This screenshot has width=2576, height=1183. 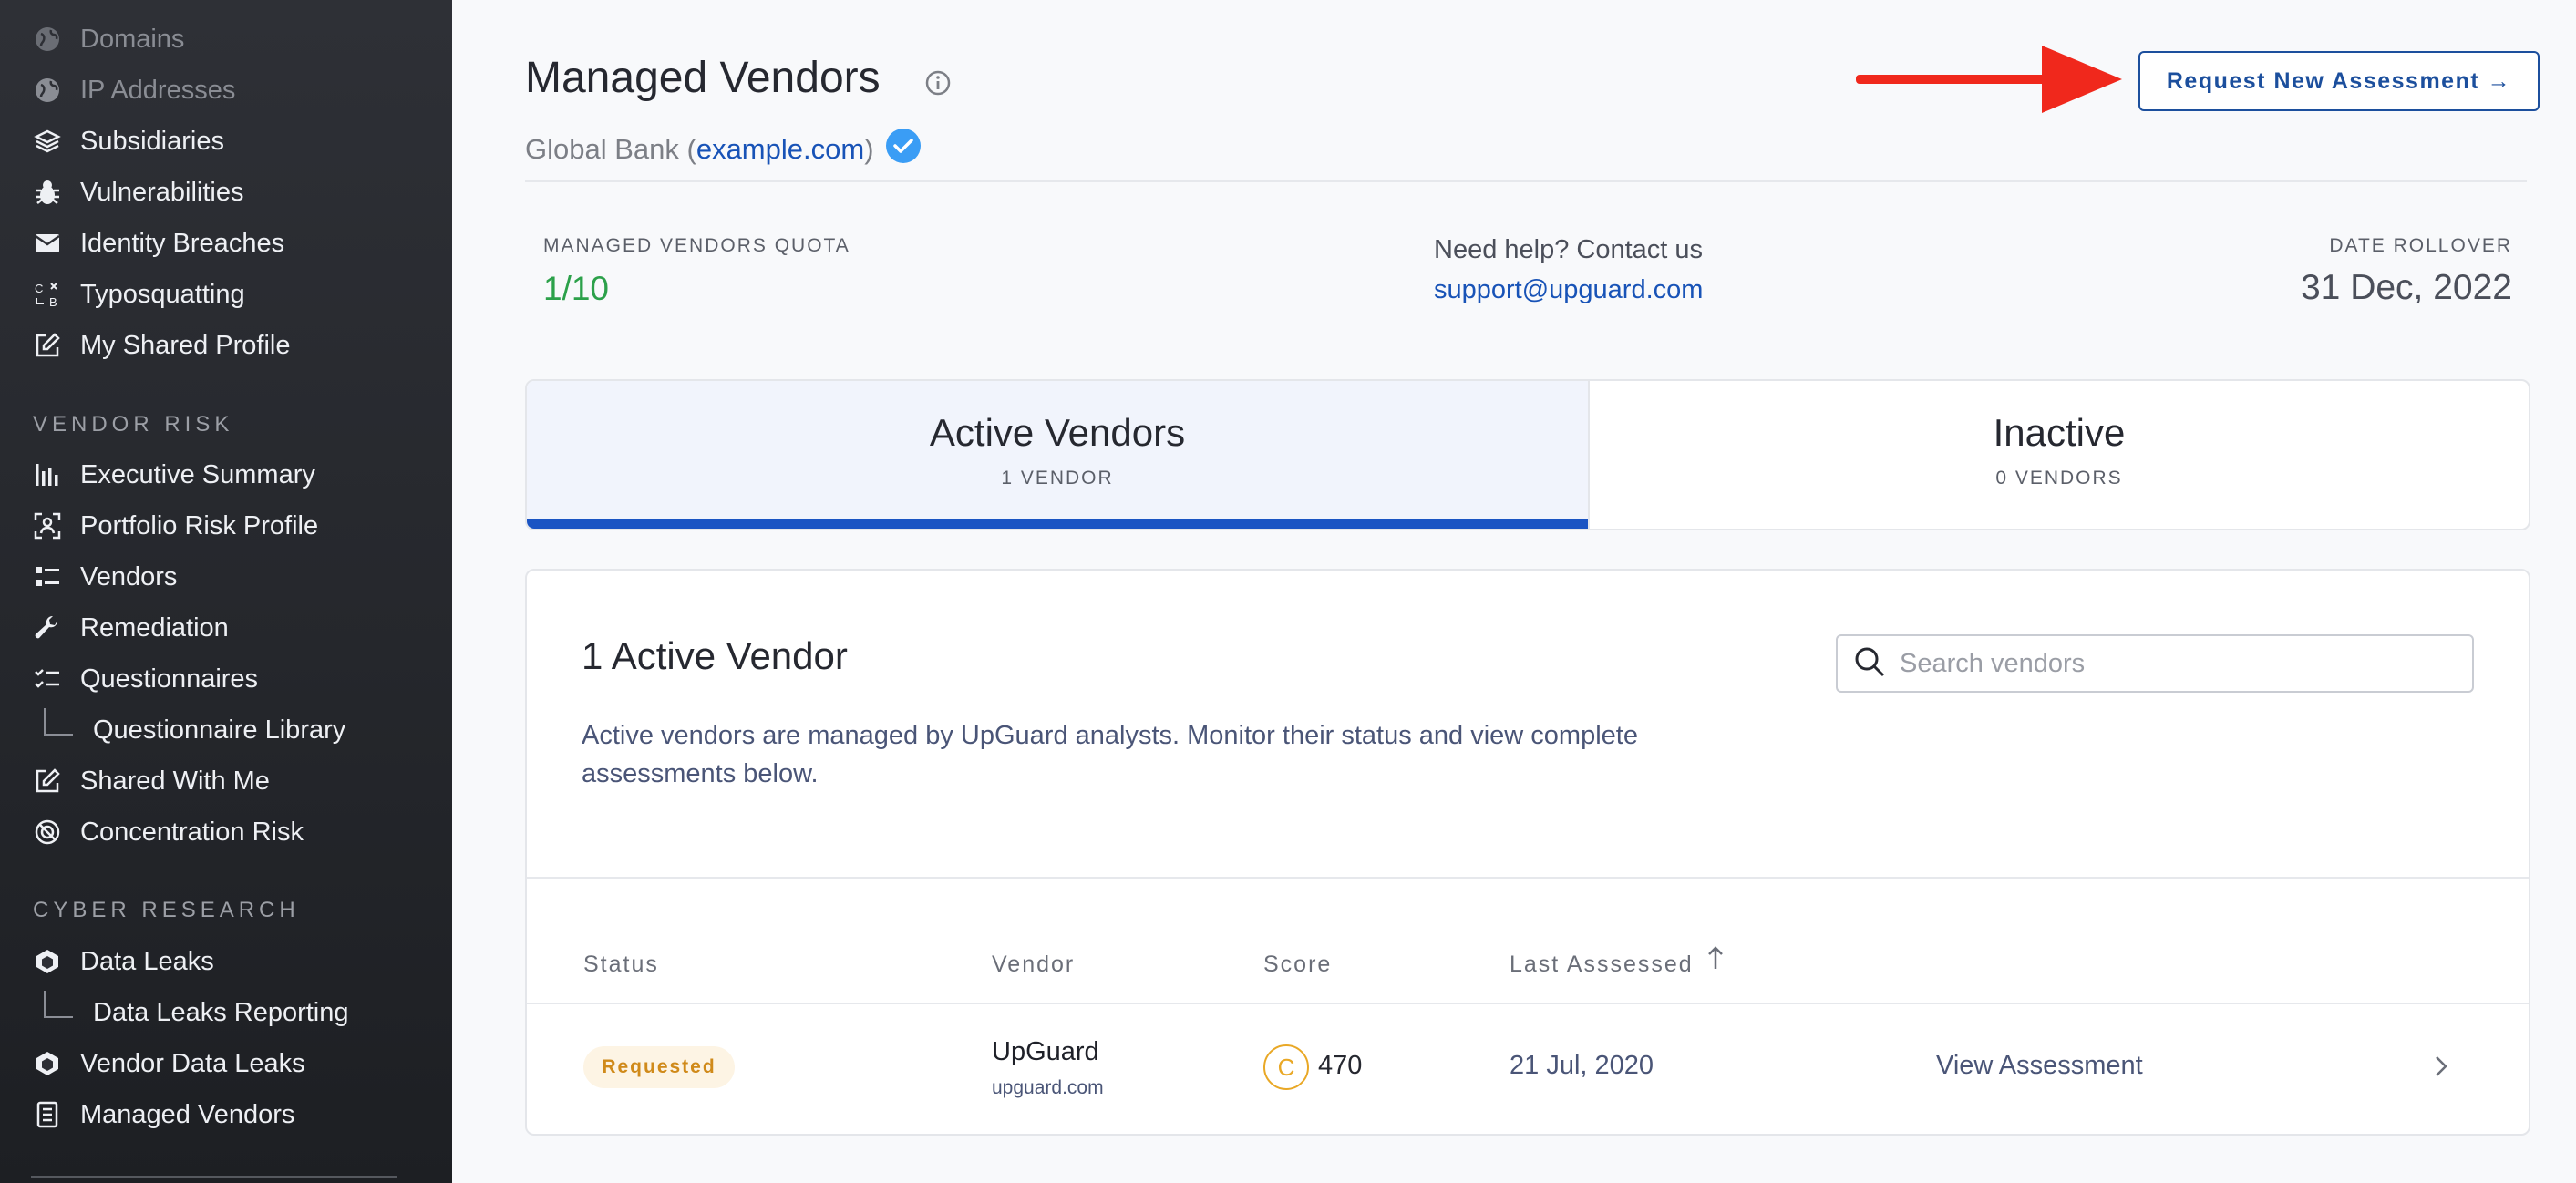 What do you see at coordinates (2441, 1069) in the screenshot?
I see `chevron-right-icon` at bounding box center [2441, 1069].